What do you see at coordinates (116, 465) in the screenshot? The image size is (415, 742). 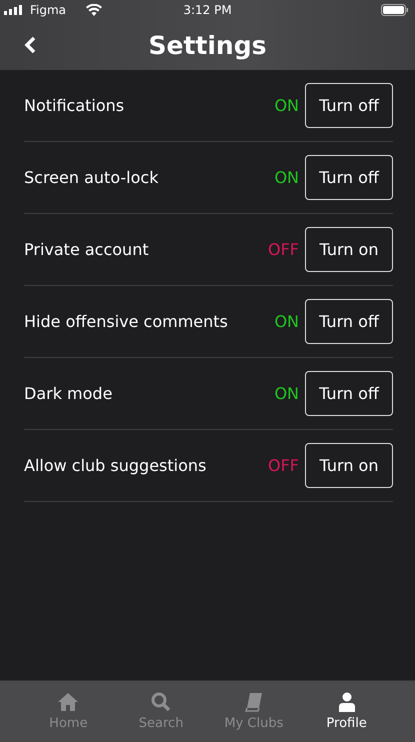 I see `setting-label: Allow club suggestions` at bounding box center [116, 465].